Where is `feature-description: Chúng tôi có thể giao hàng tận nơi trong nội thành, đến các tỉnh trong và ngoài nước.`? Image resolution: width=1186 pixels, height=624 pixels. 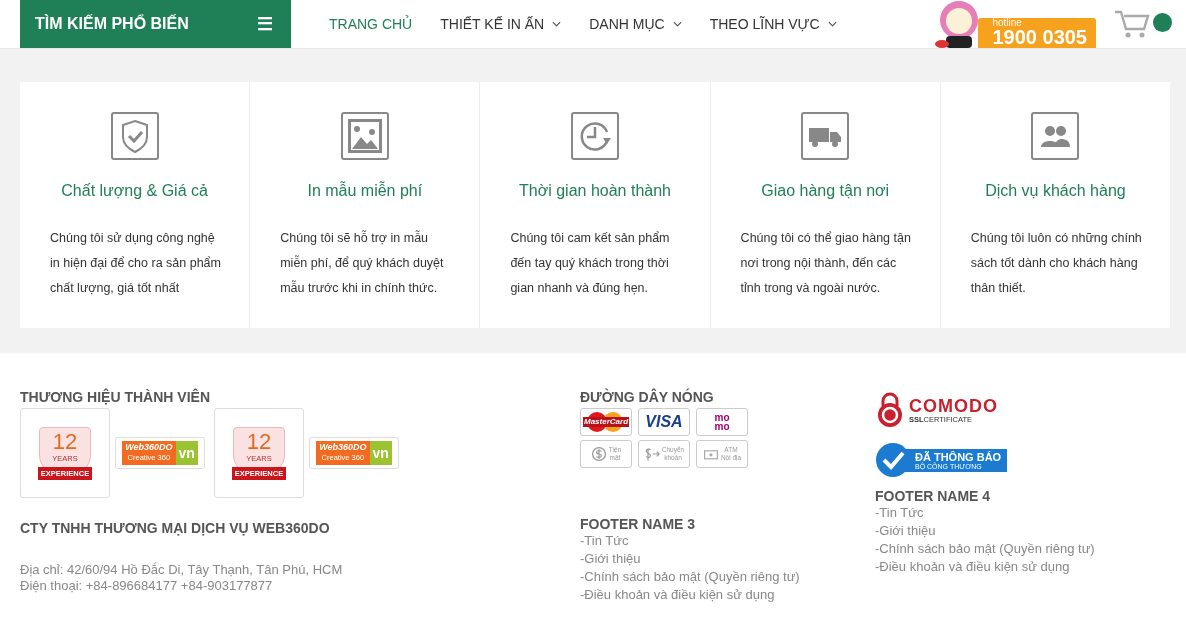 feature-description: Chúng tôi có thể giao hàng tận nơi trong nội thành, đến các tỉnh trong và ngoài nước. is located at coordinates (825, 263).